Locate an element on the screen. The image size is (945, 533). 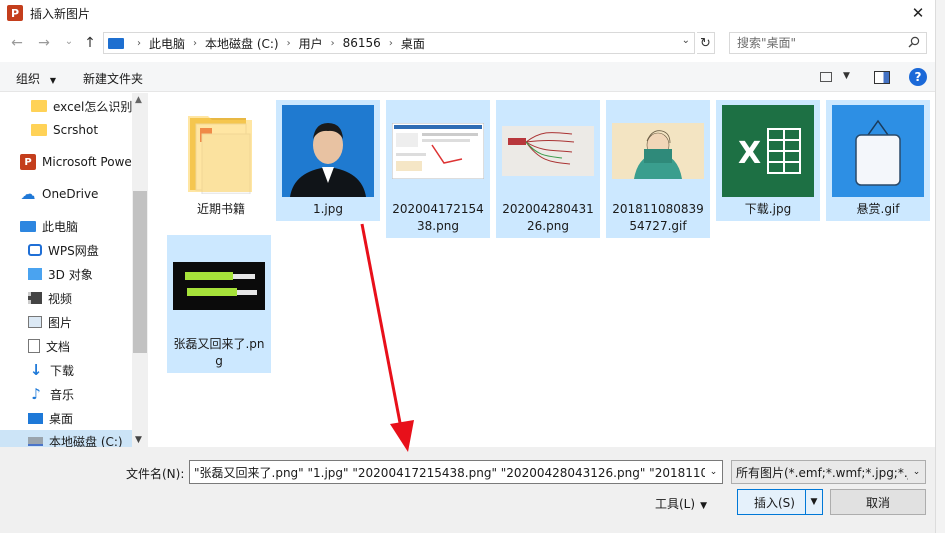
excel-logo-thumbnail: X is located at coordinates (768, 151).